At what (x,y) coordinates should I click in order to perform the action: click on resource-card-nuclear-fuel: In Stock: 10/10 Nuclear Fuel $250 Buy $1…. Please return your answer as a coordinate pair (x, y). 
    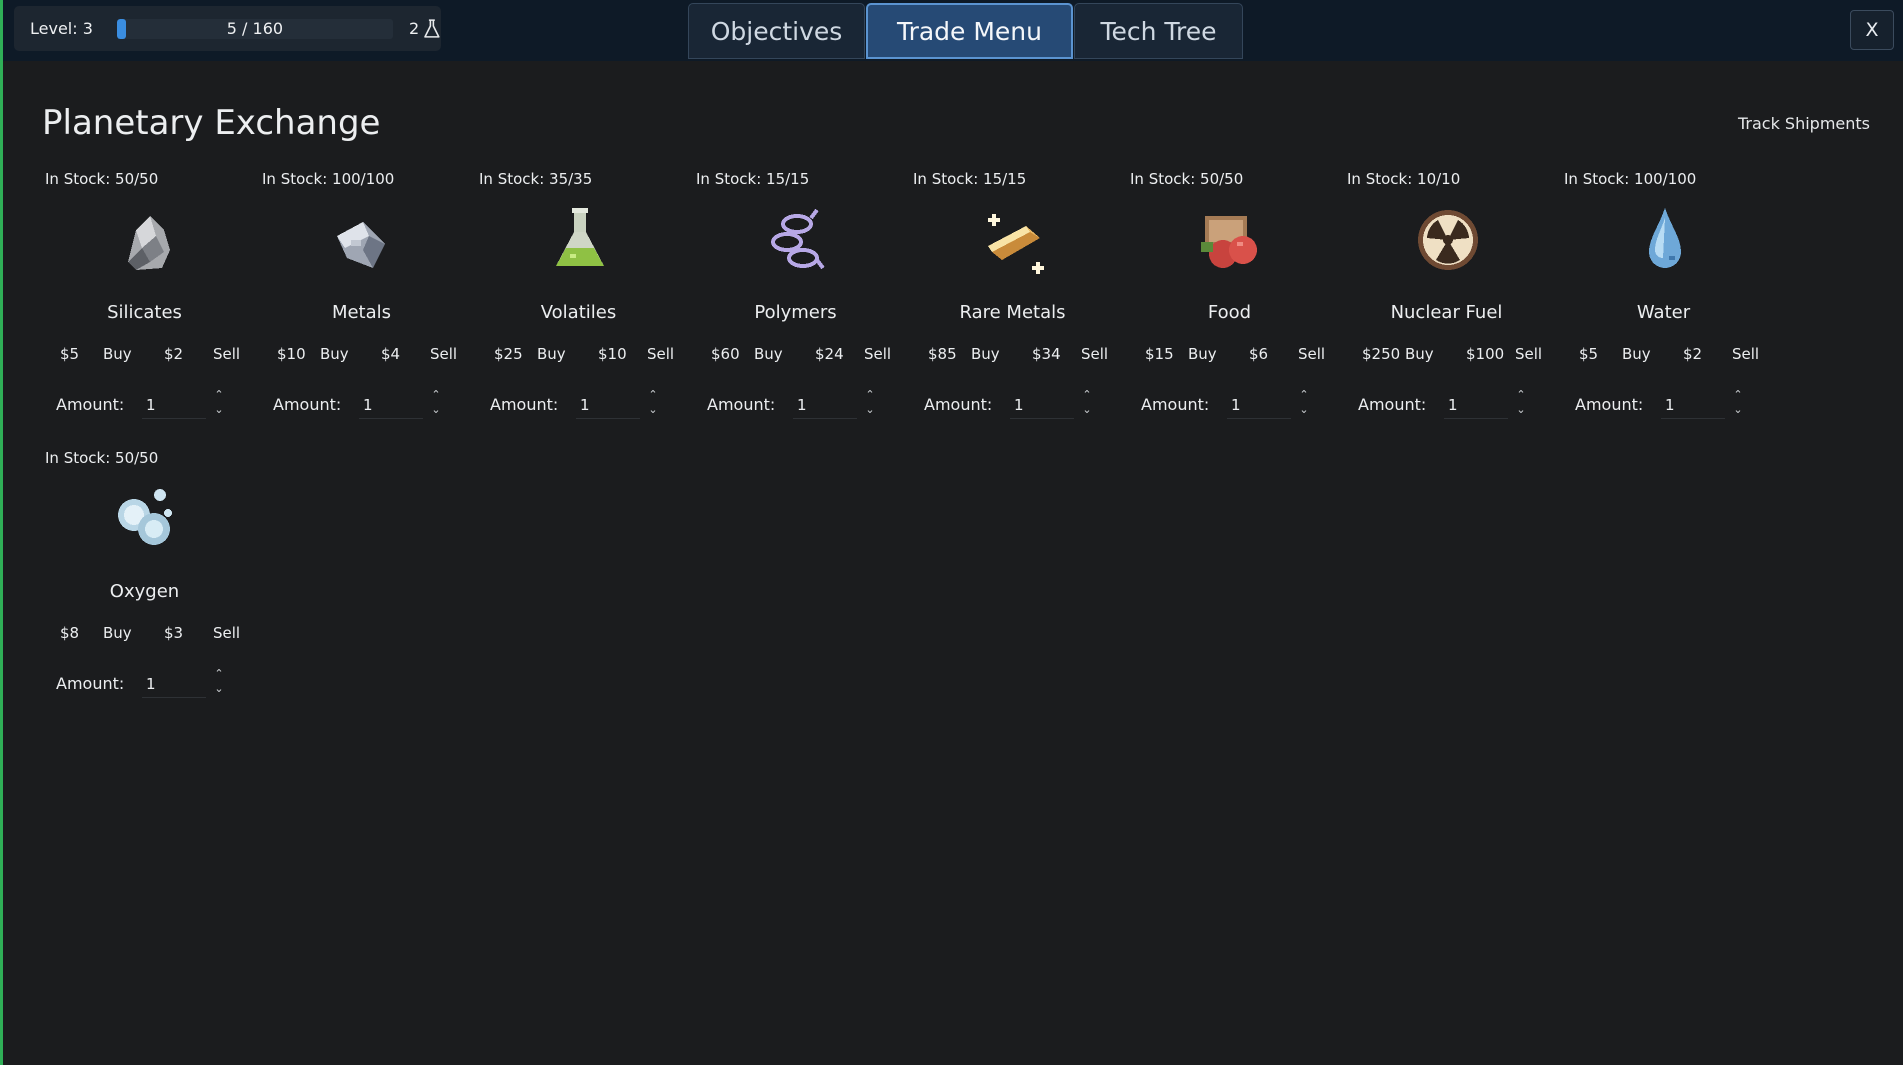
    Looking at the image, I should click on (1446, 305).